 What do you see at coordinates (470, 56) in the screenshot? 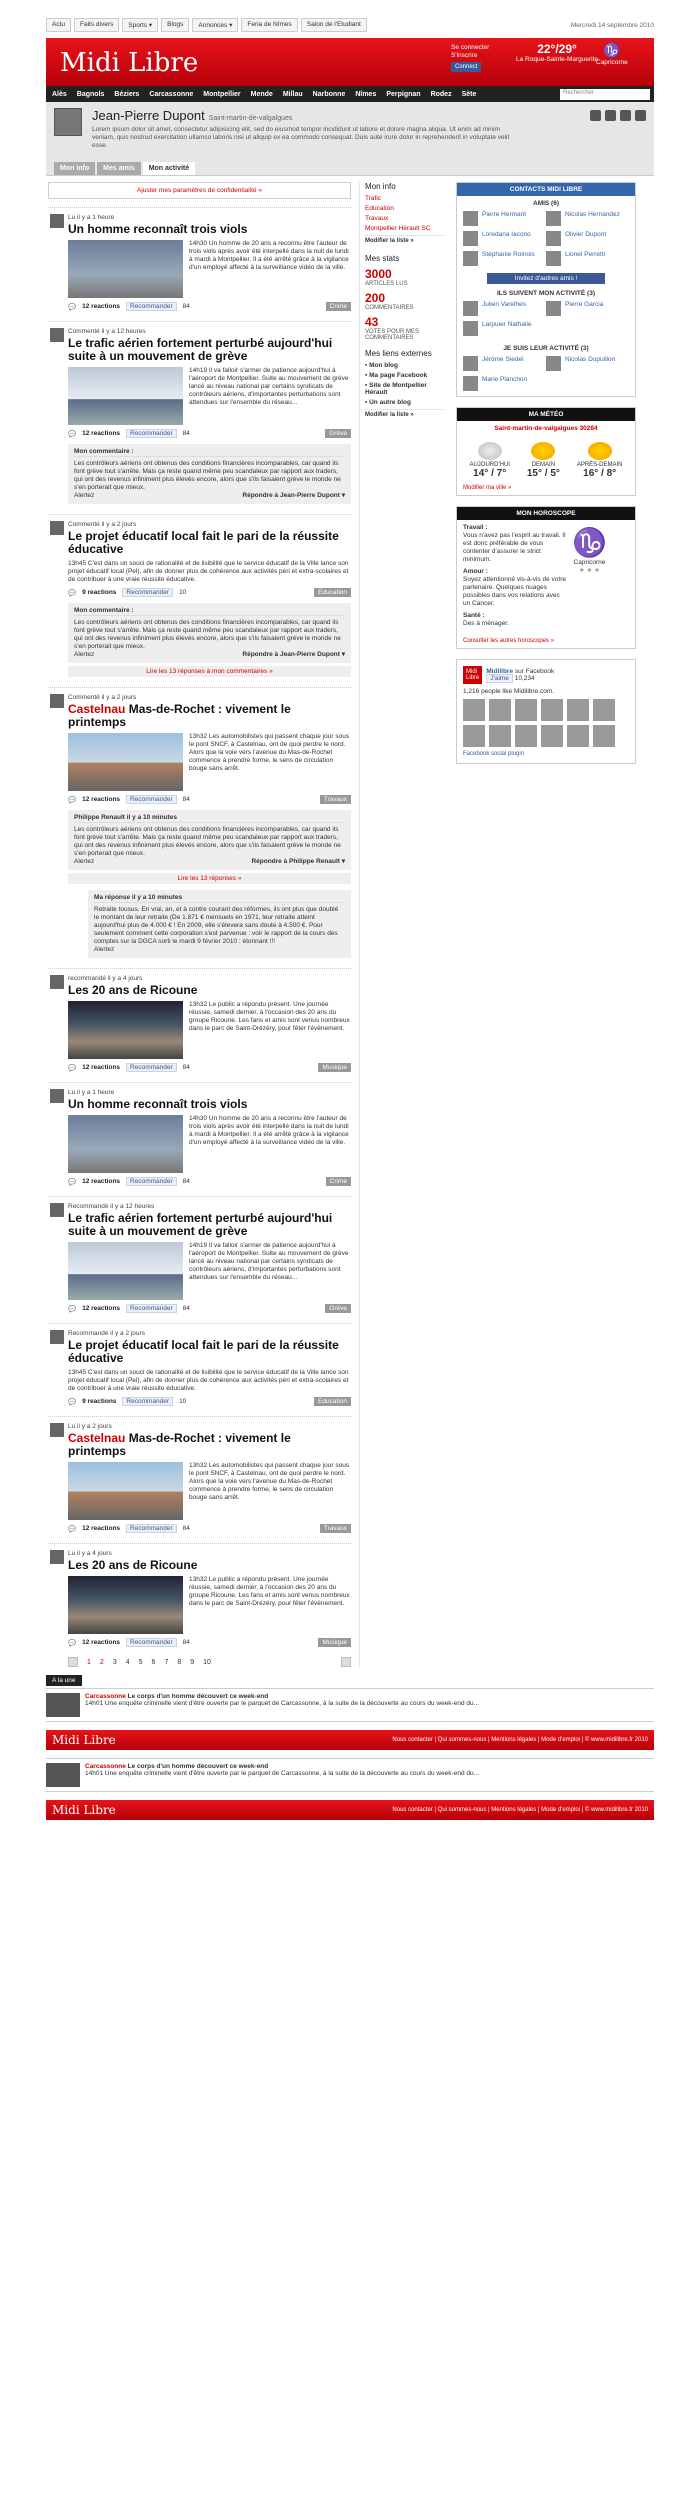
I see `register-link: S'inscrire` at bounding box center [470, 56].